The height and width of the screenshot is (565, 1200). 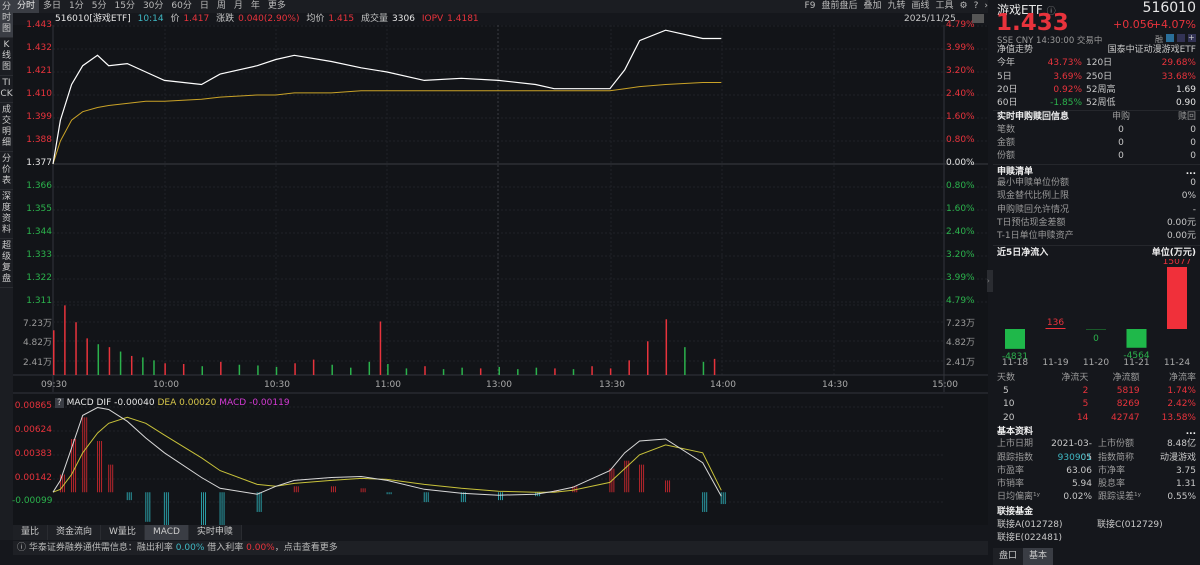 What do you see at coordinates (39, 186) in the screenshot?
I see `price-tick: 1.366` at bounding box center [39, 186].